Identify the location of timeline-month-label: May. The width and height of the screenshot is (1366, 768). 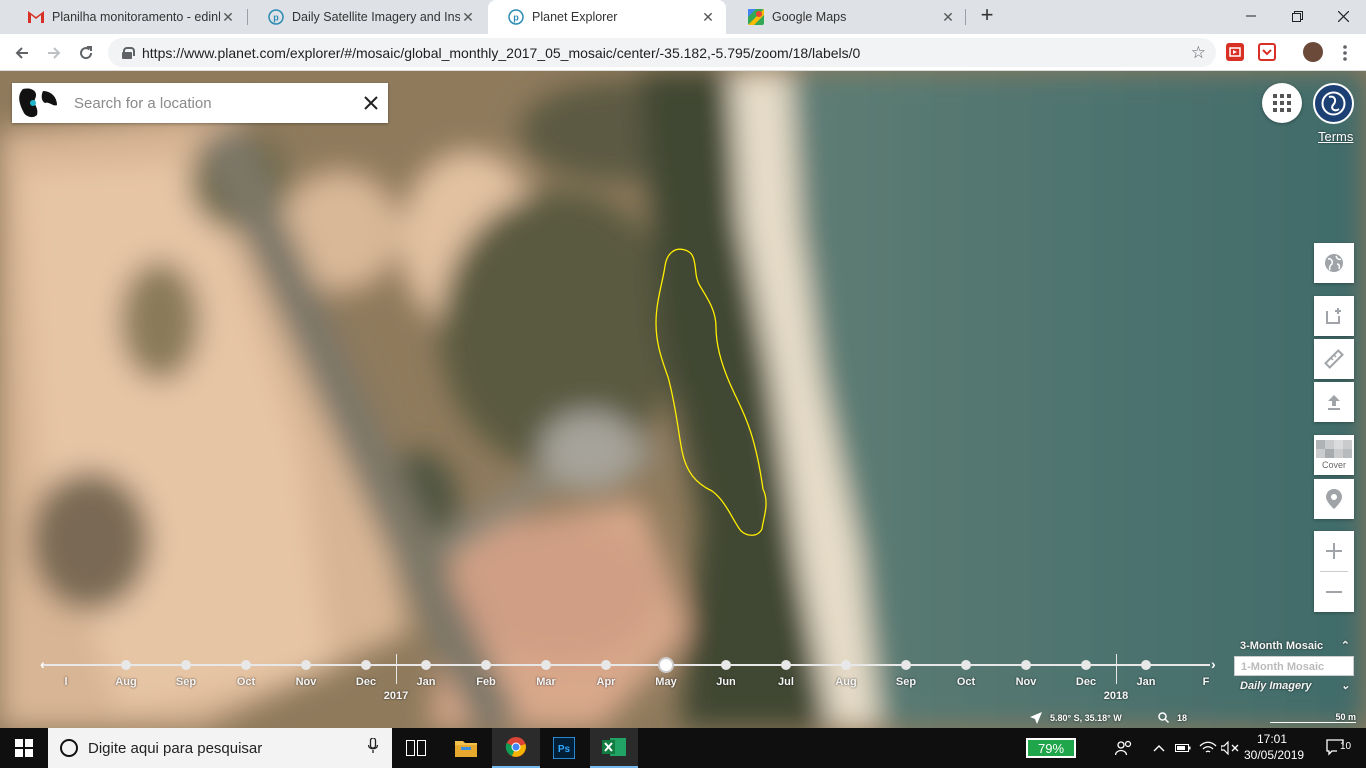
(665, 682).